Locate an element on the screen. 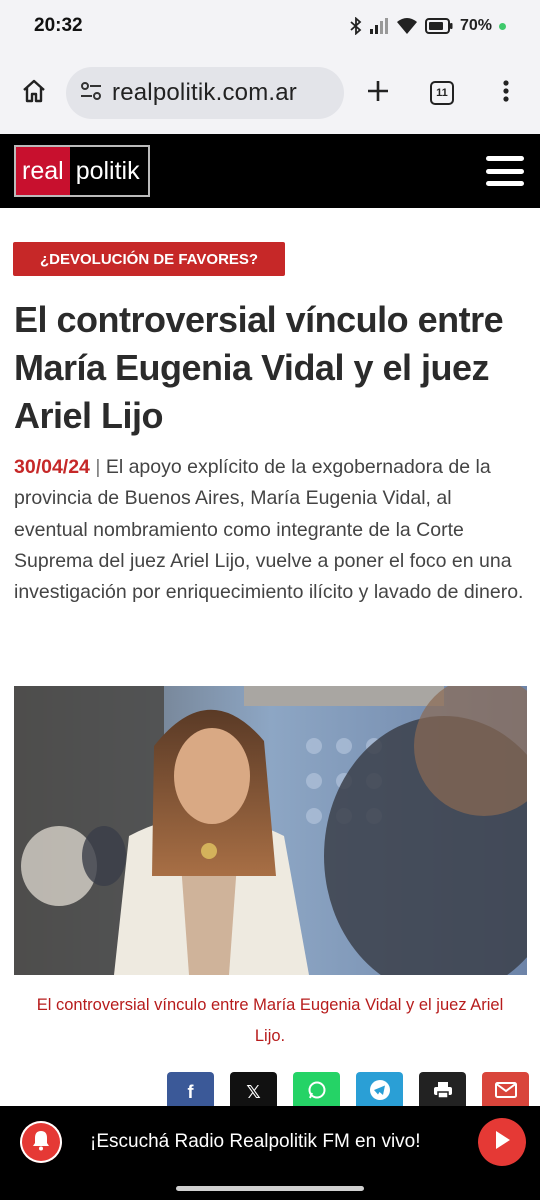 Image resolution: width=540 pixels, height=1200 pixels. home-button is located at coordinates (34, 93).